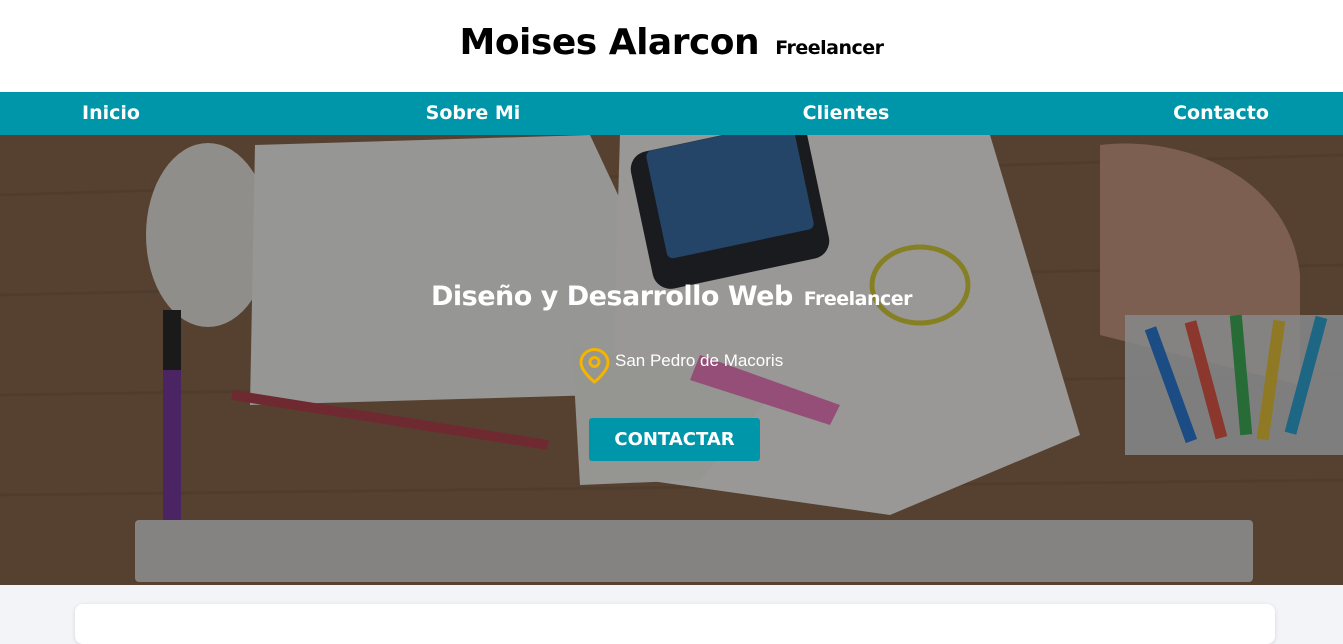 The image size is (1343, 644). I want to click on main-nav: Inicio Sobre Mi Clientes Contacto, so click(671, 113).